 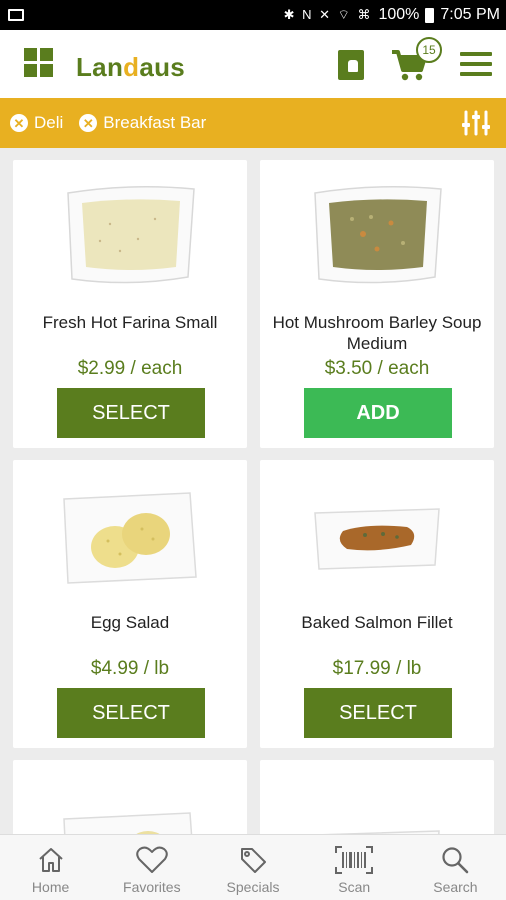 What do you see at coordinates (470, 14) in the screenshot?
I see `clock: 7:05 PM` at bounding box center [470, 14].